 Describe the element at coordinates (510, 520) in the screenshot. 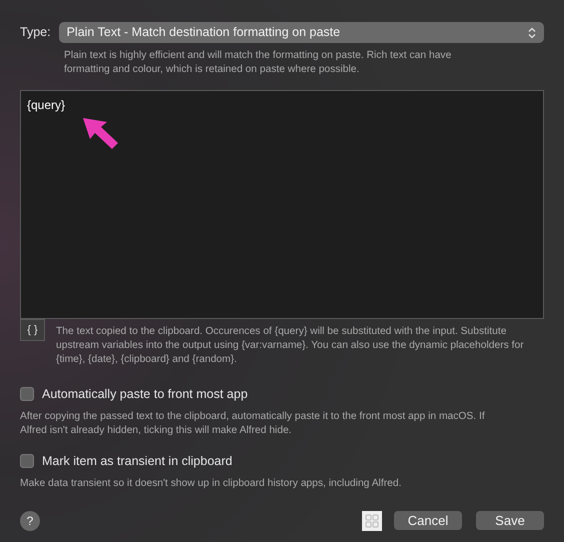

I see `save-button: Save` at that location.